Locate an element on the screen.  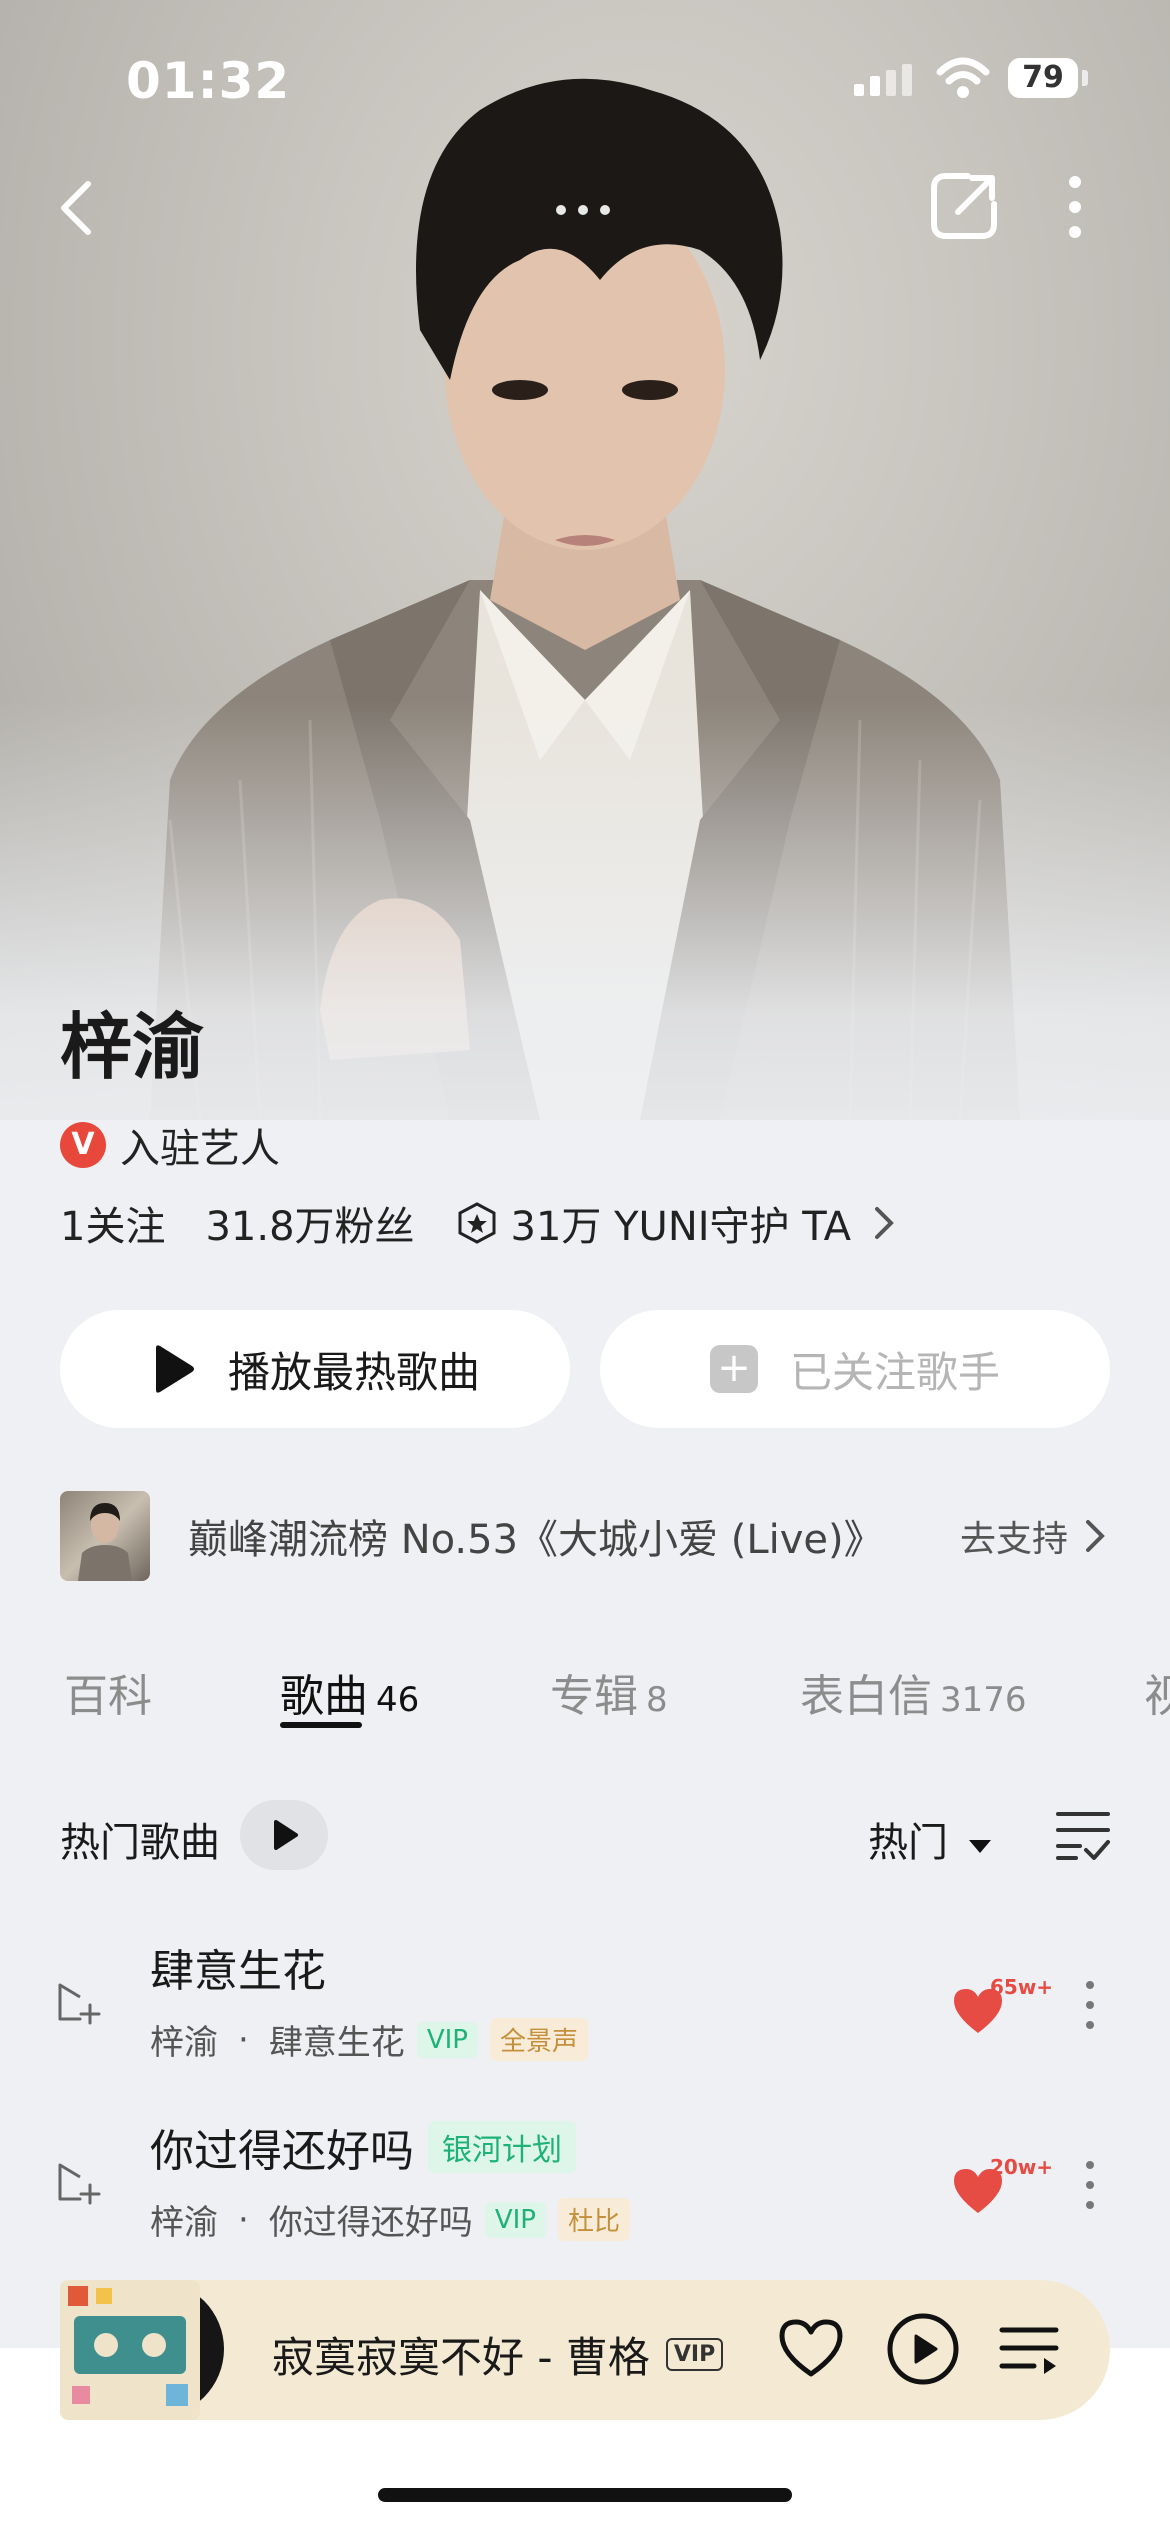
queue-icon is located at coordinates (1029, 2349).